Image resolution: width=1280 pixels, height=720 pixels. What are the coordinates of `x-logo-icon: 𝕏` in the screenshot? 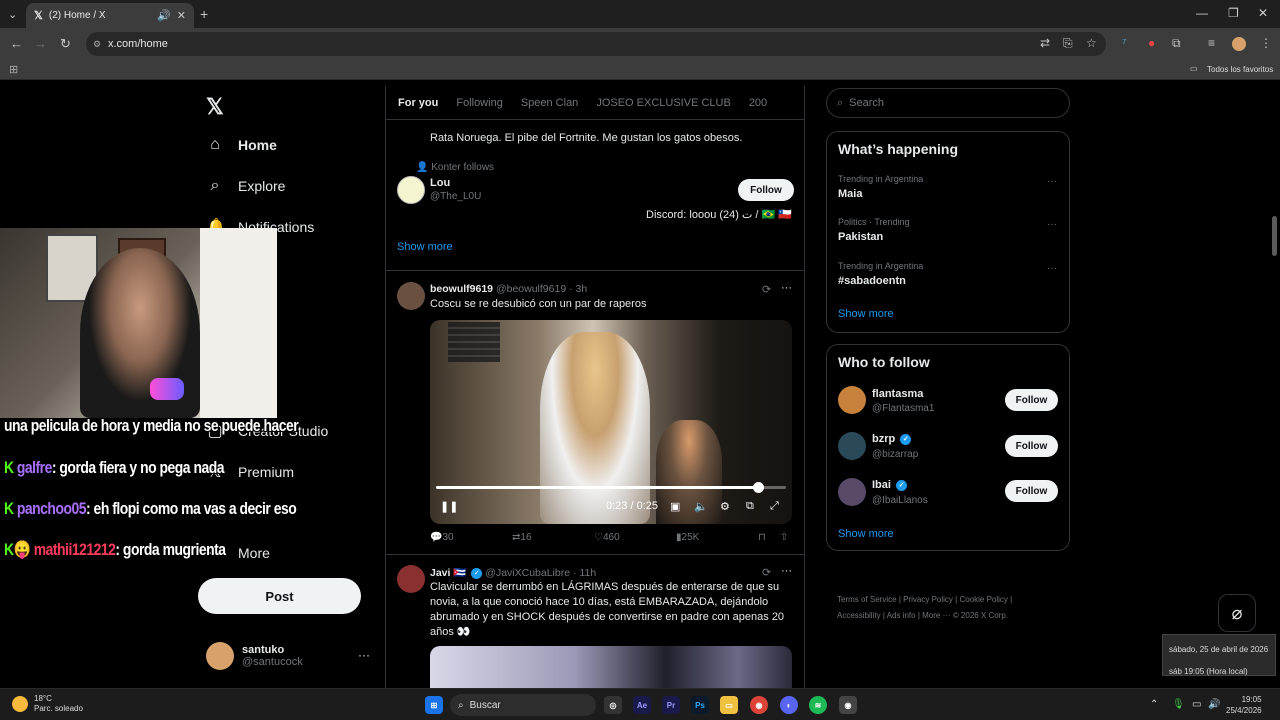 It's located at (215, 107).